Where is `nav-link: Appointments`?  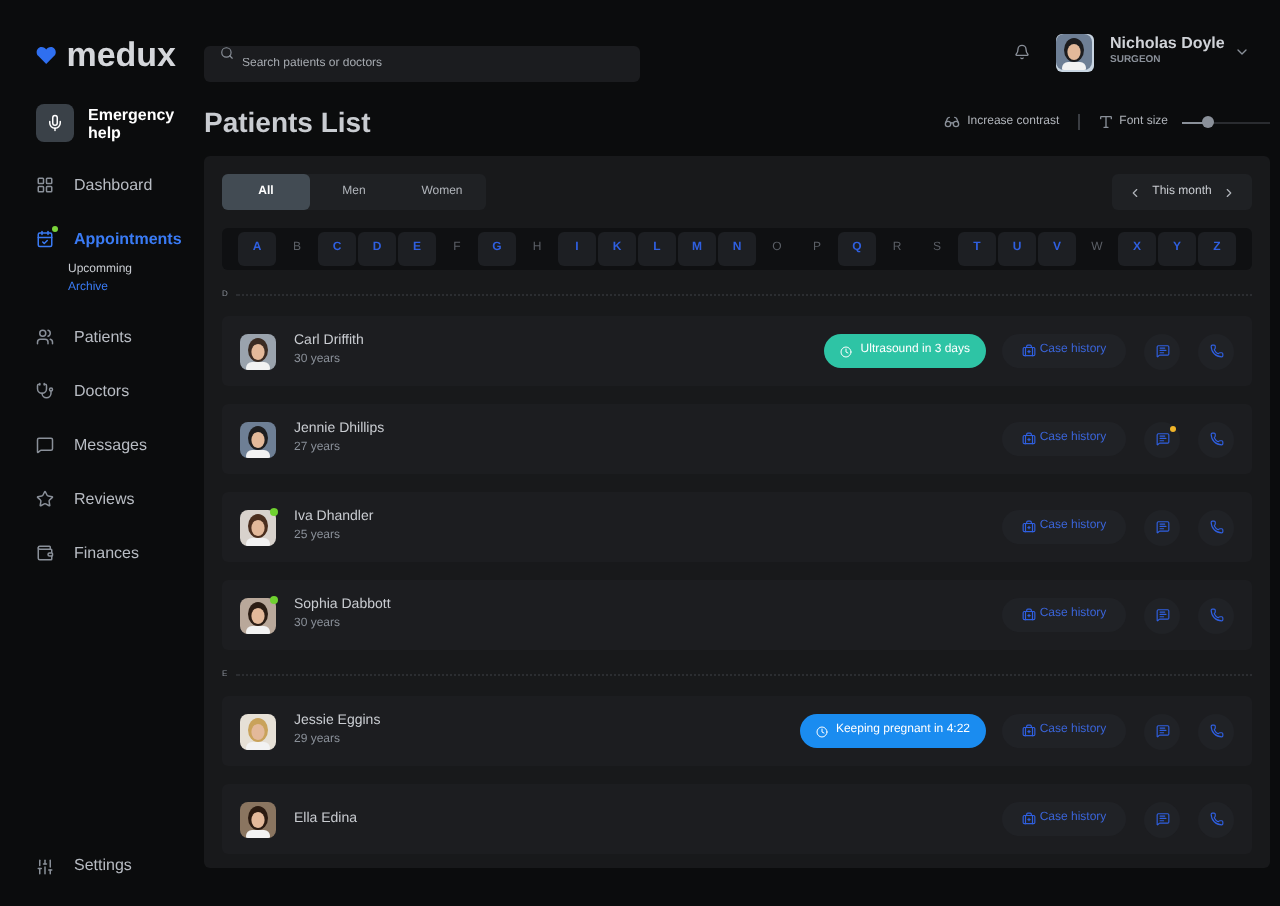 nav-link: Appointments is located at coordinates (128, 239).